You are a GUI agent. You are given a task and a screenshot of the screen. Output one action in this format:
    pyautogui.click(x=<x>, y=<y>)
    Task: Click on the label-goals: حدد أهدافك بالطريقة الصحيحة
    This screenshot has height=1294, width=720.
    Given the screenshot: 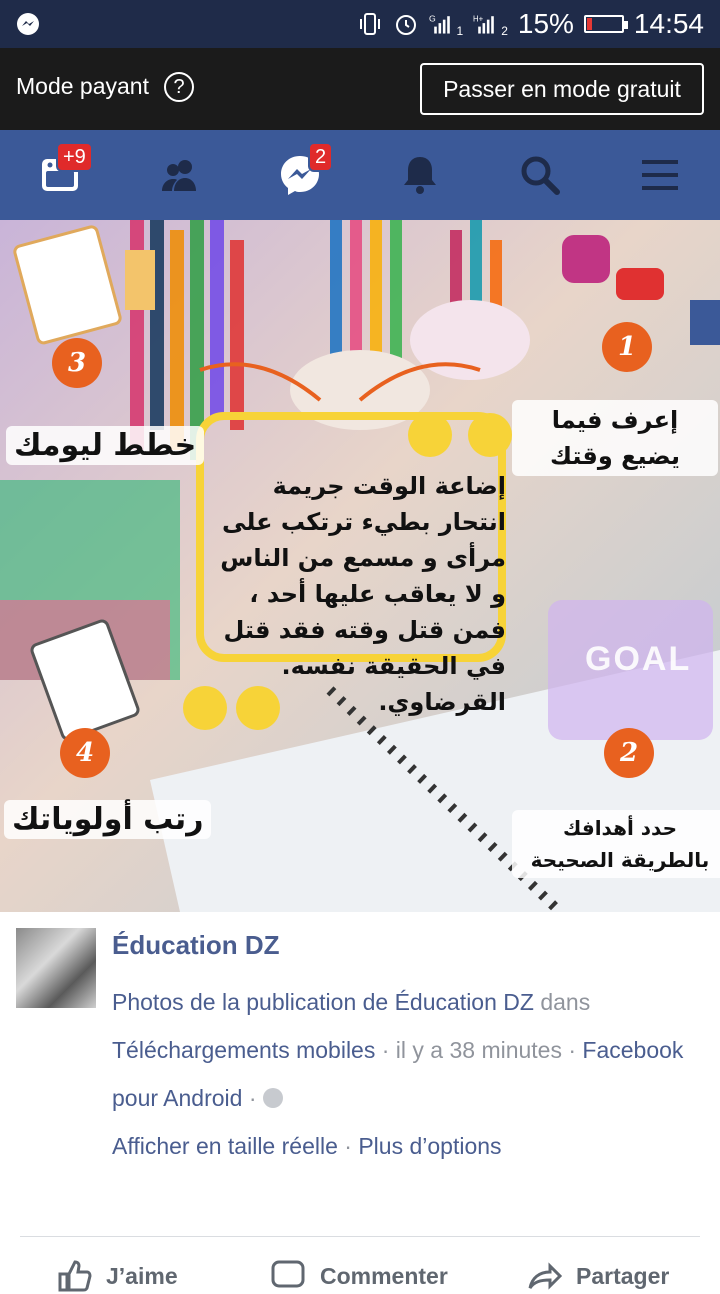 What is the action you would take?
    pyautogui.click(x=616, y=844)
    